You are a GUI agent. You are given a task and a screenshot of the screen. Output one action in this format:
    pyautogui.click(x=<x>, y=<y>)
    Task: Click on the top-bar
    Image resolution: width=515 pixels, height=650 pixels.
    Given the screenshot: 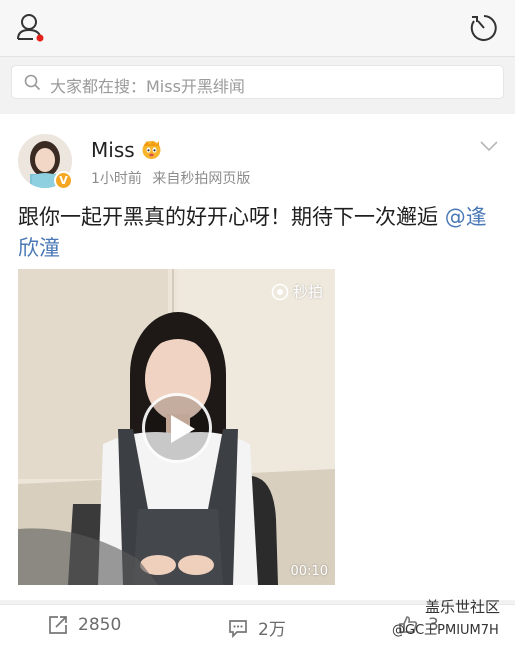 What is the action you would take?
    pyautogui.click(x=257, y=28)
    